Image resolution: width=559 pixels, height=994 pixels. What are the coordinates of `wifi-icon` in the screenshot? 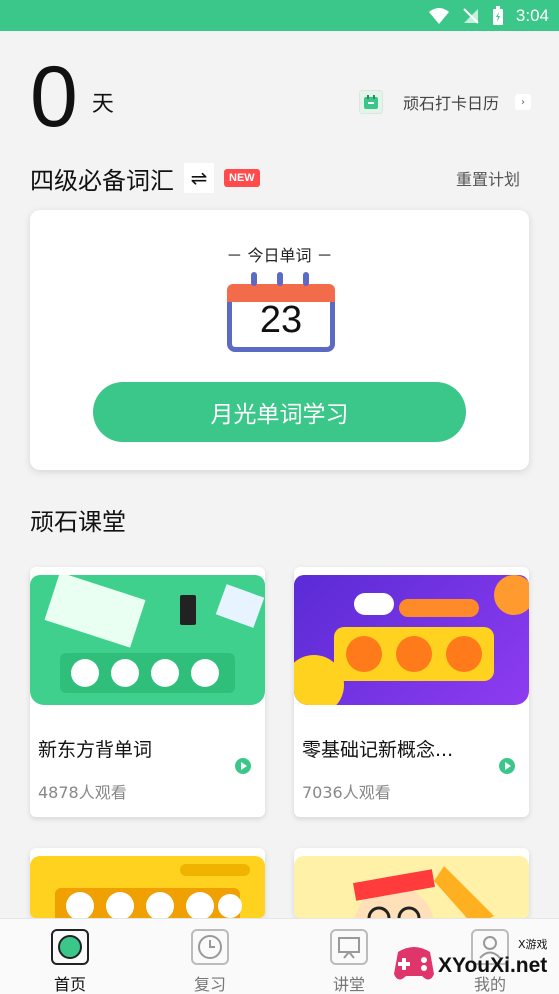 It's located at (438, 16).